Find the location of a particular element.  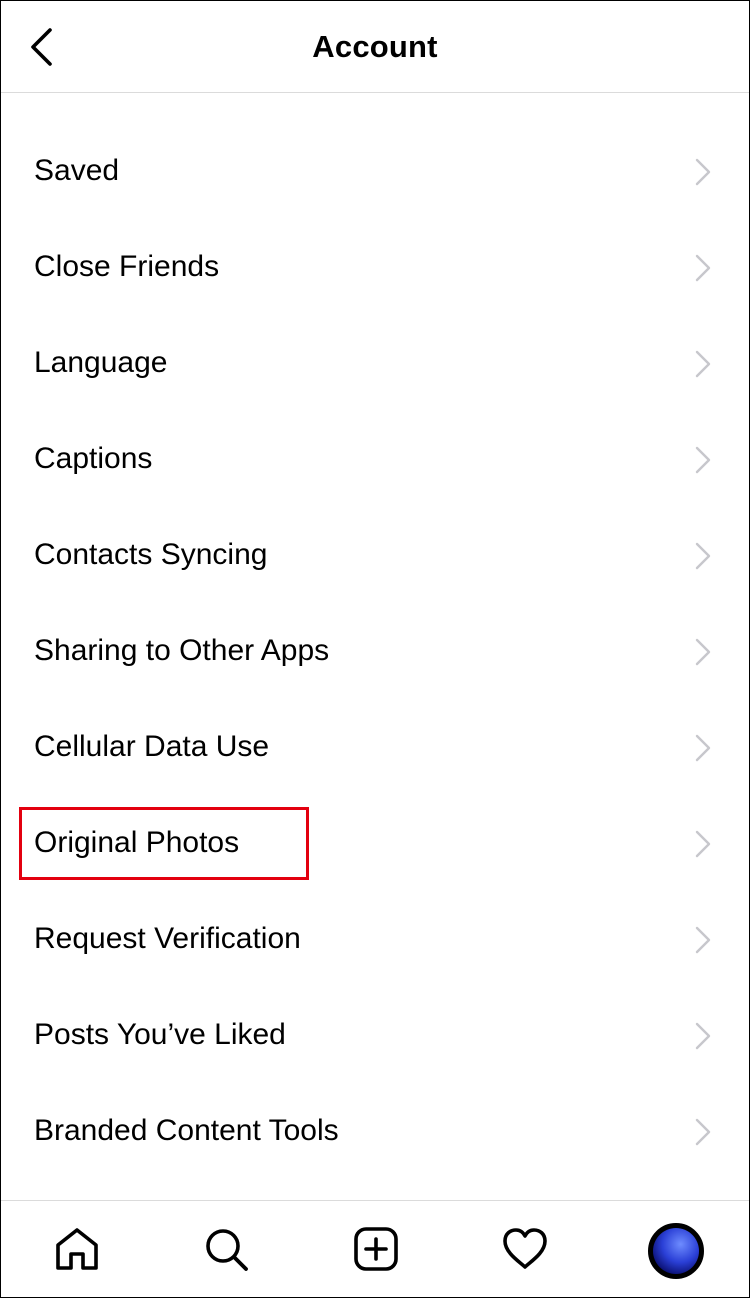

menu-item-label: Request Verification is located at coordinates (167, 938).